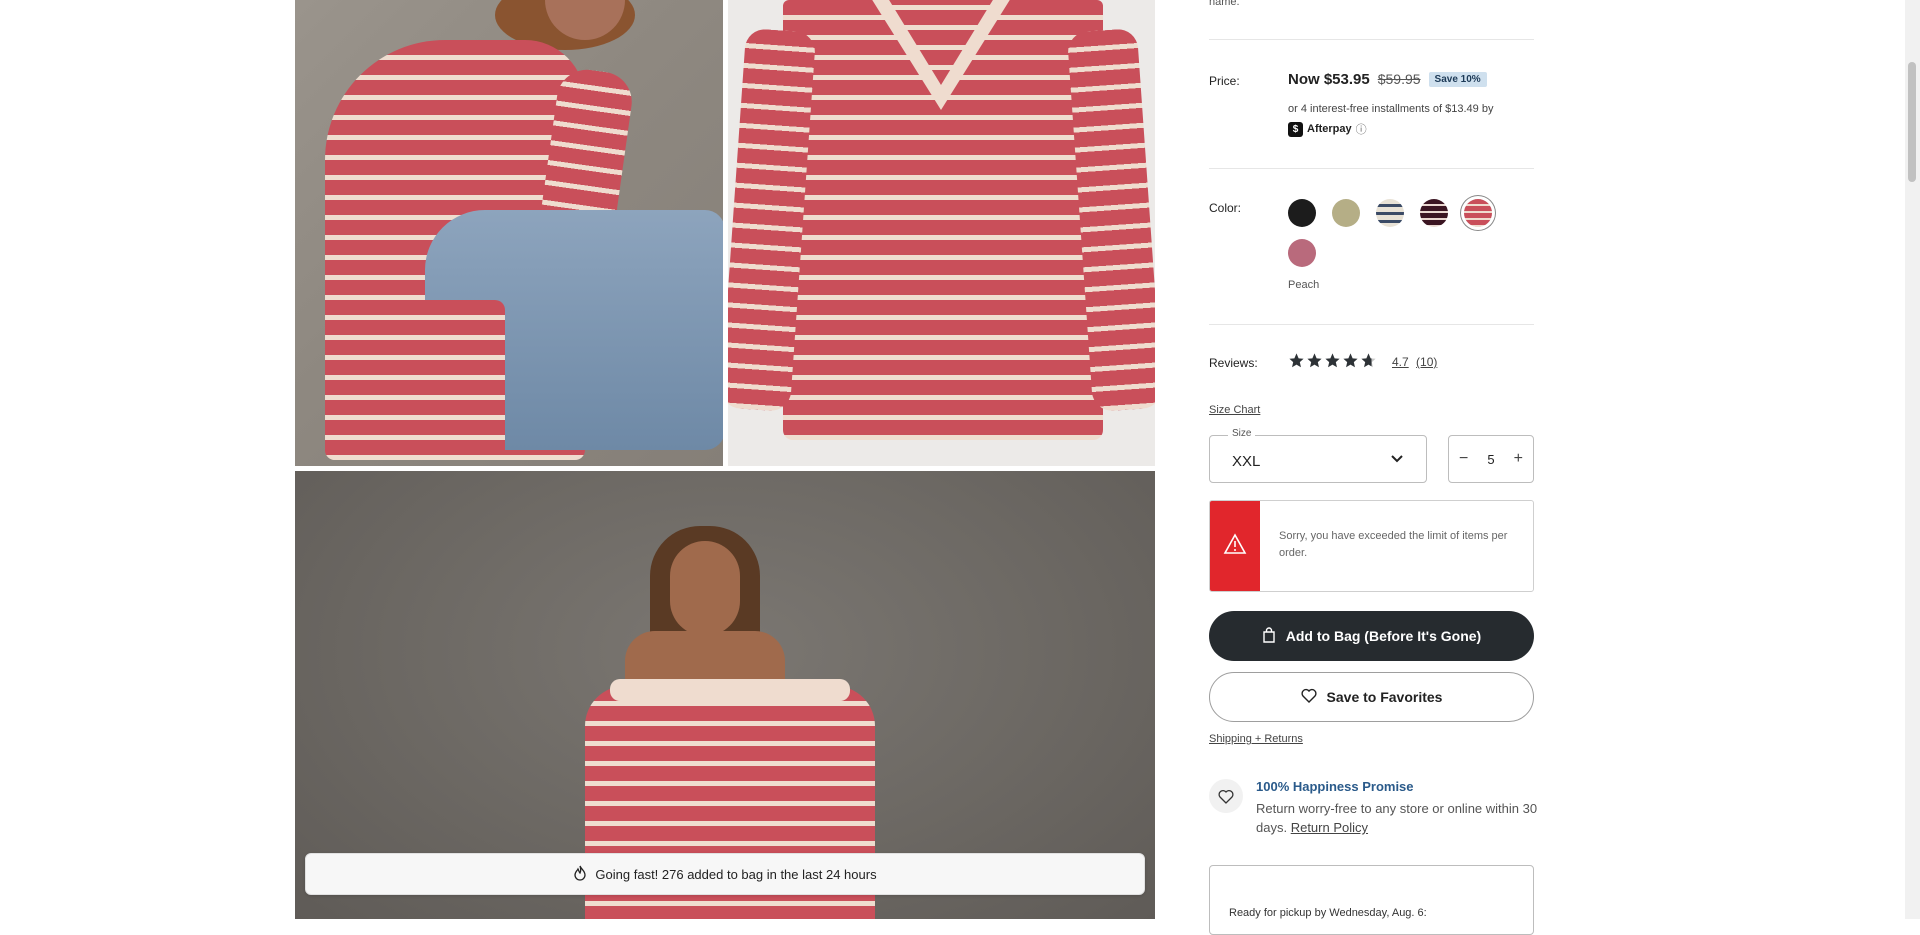  I want to click on quantity-increase-button: +, so click(1518, 459).